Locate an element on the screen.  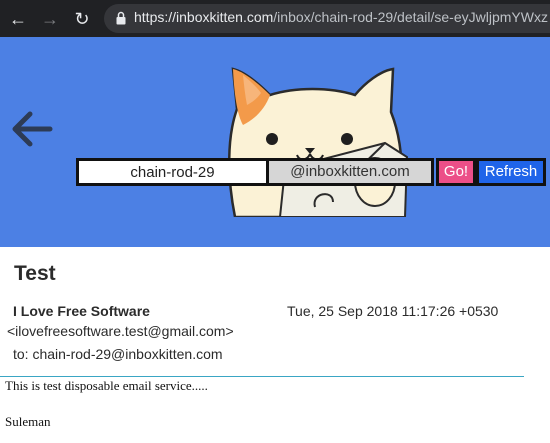
inbox-search-row: @inboxkitten.com Go! Refresh is located at coordinates (311, 172).